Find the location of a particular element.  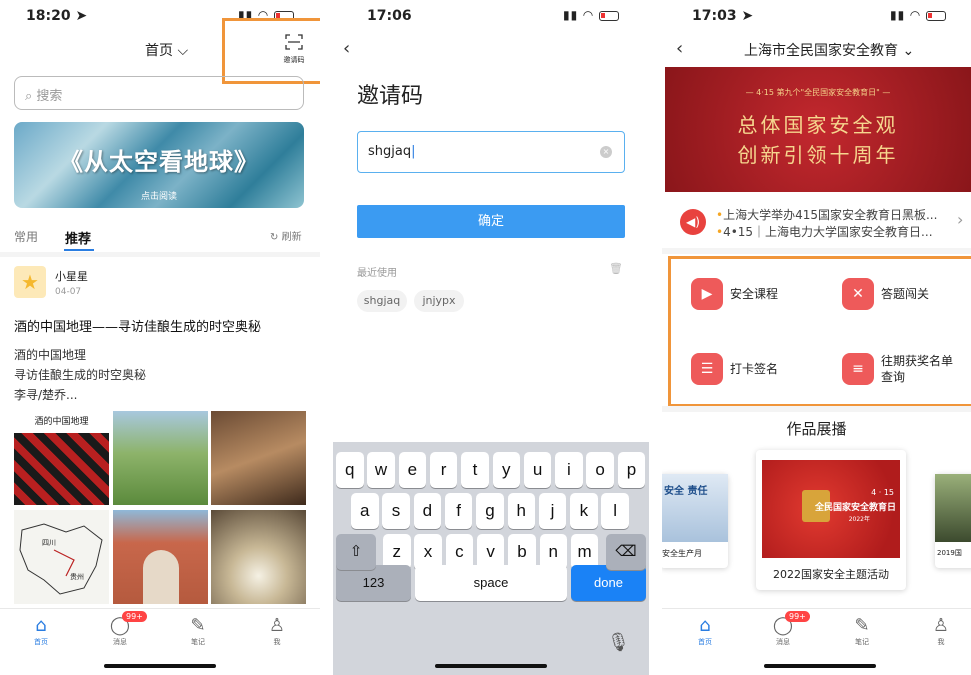

key-j: j is located at coordinates (552, 511).